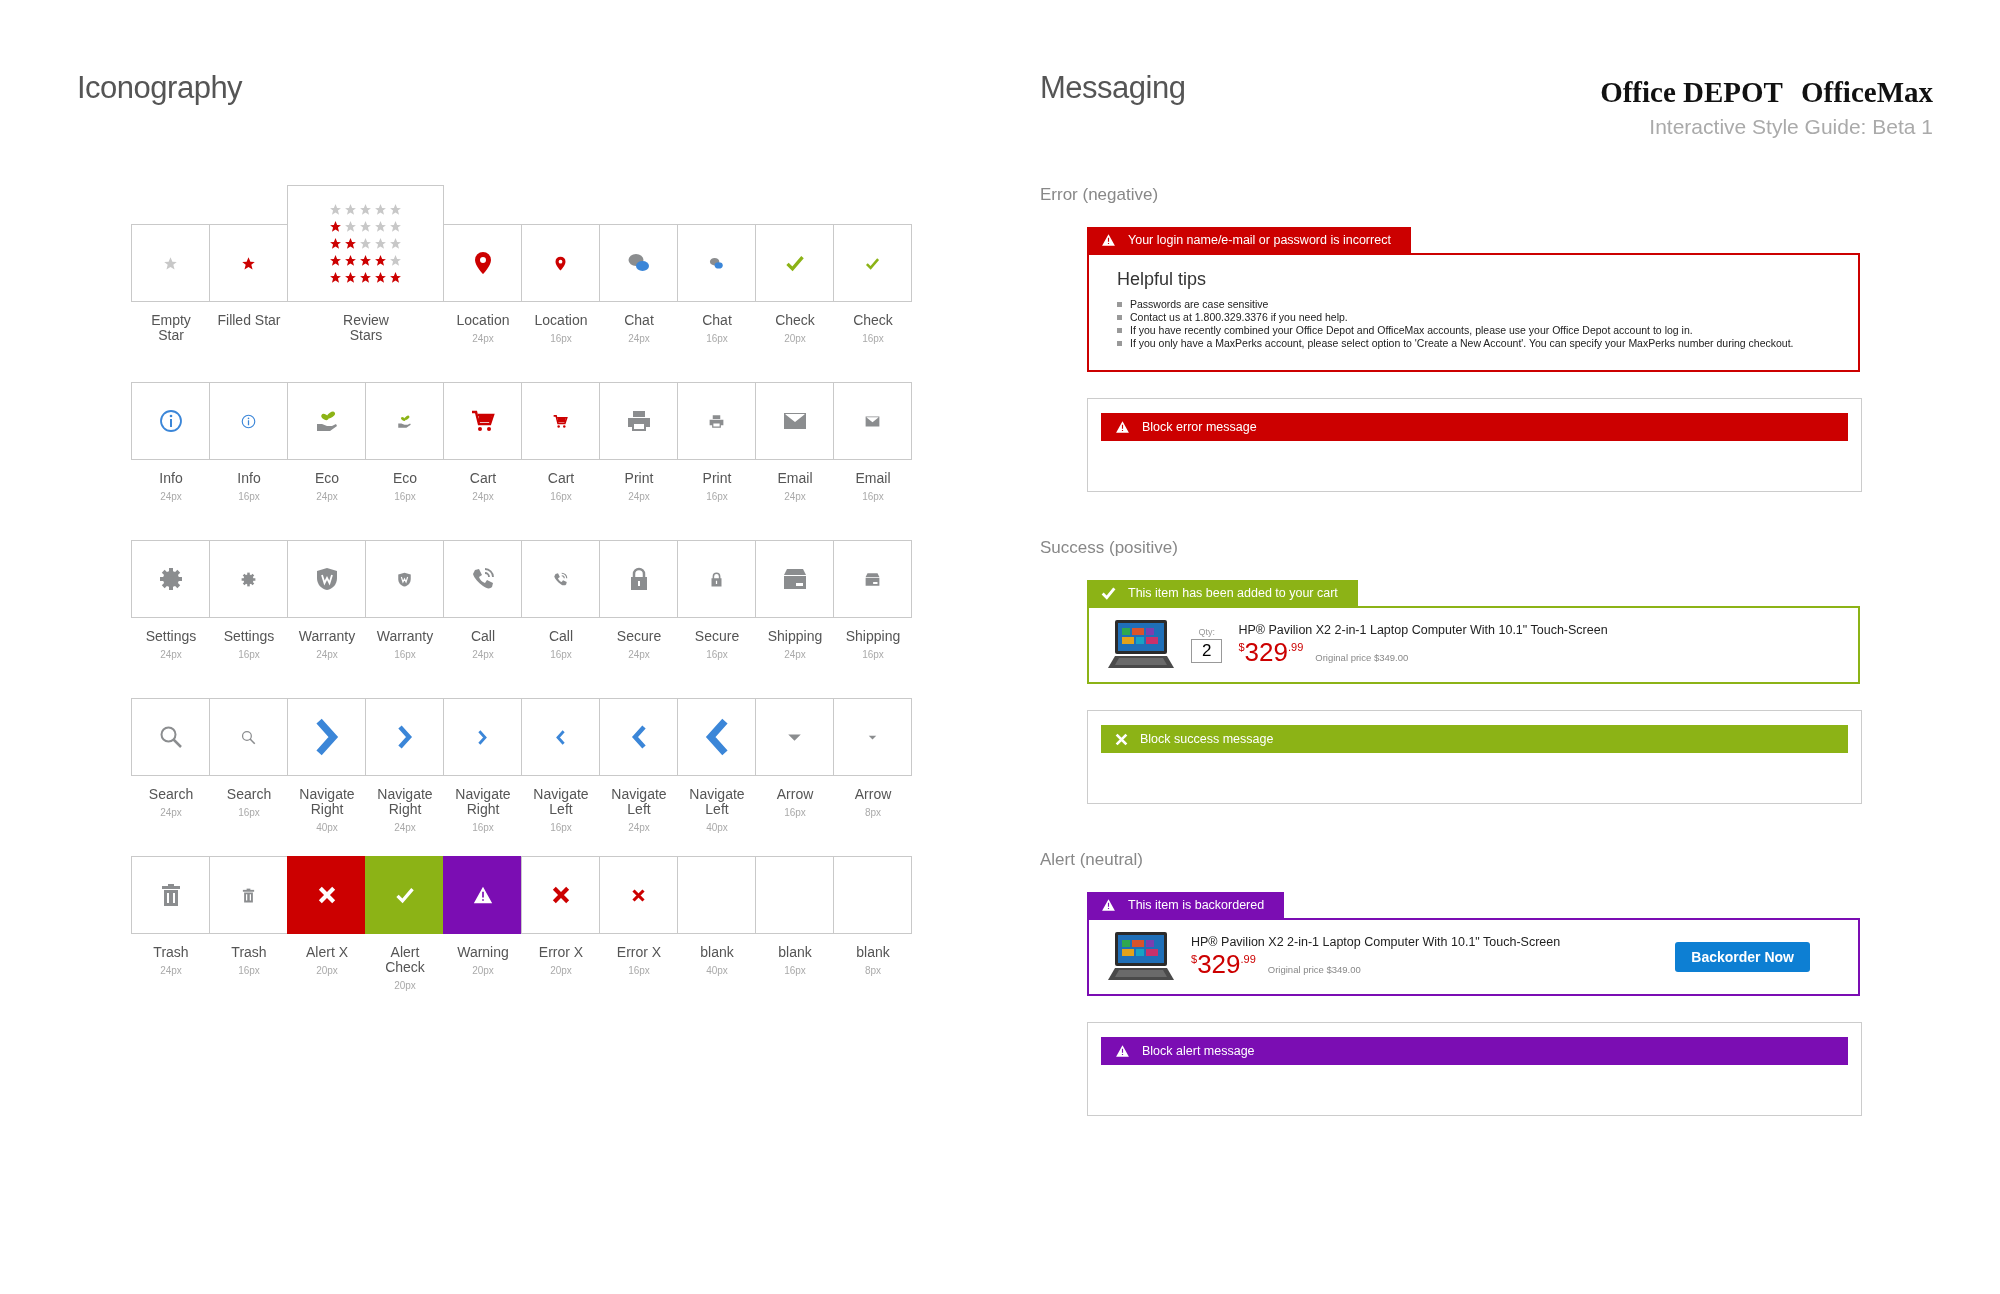  What do you see at coordinates (1314, 969) in the screenshot?
I see `original-price: Original price $349.00` at bounding box center [1314, 969].